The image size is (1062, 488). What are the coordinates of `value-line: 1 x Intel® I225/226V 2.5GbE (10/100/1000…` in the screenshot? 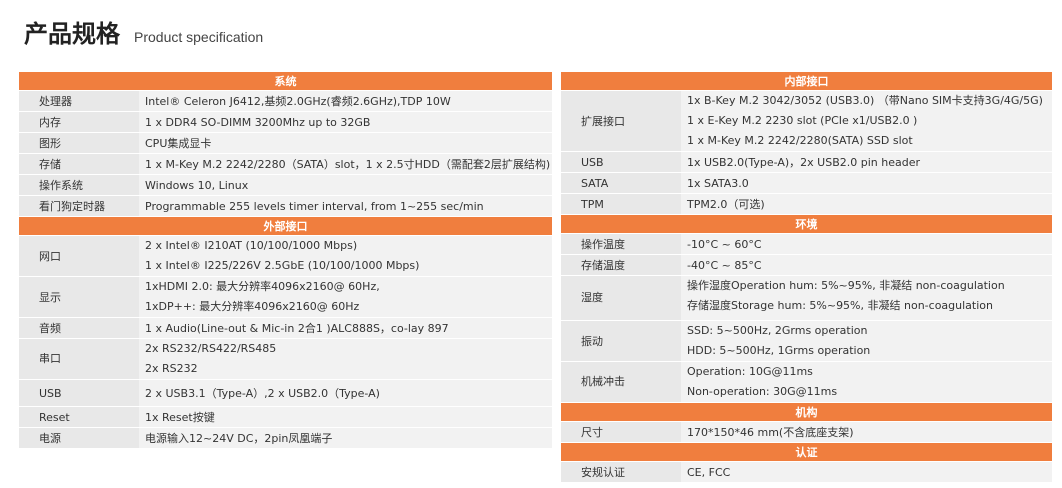 It's located at (282, 265).